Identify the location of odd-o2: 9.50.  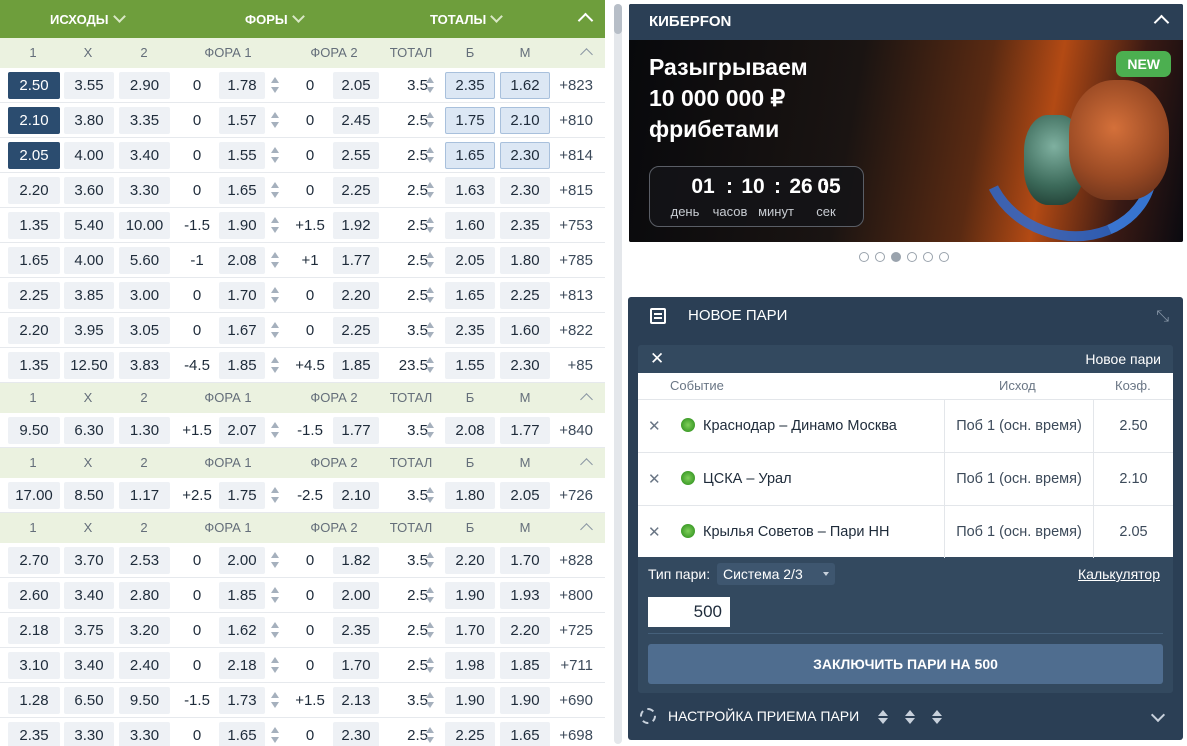
(144, 700).